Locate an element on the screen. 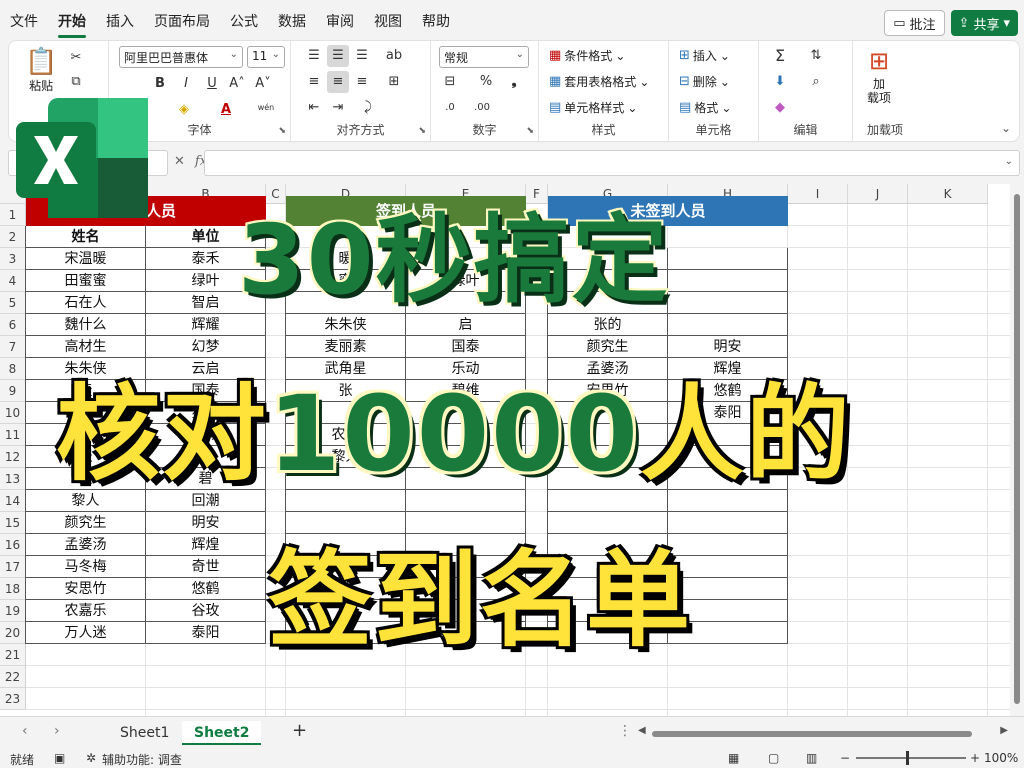 The height and width of the screenshot is (768, 1024). menu-home: 开始 is located at coordinates (72, 22).